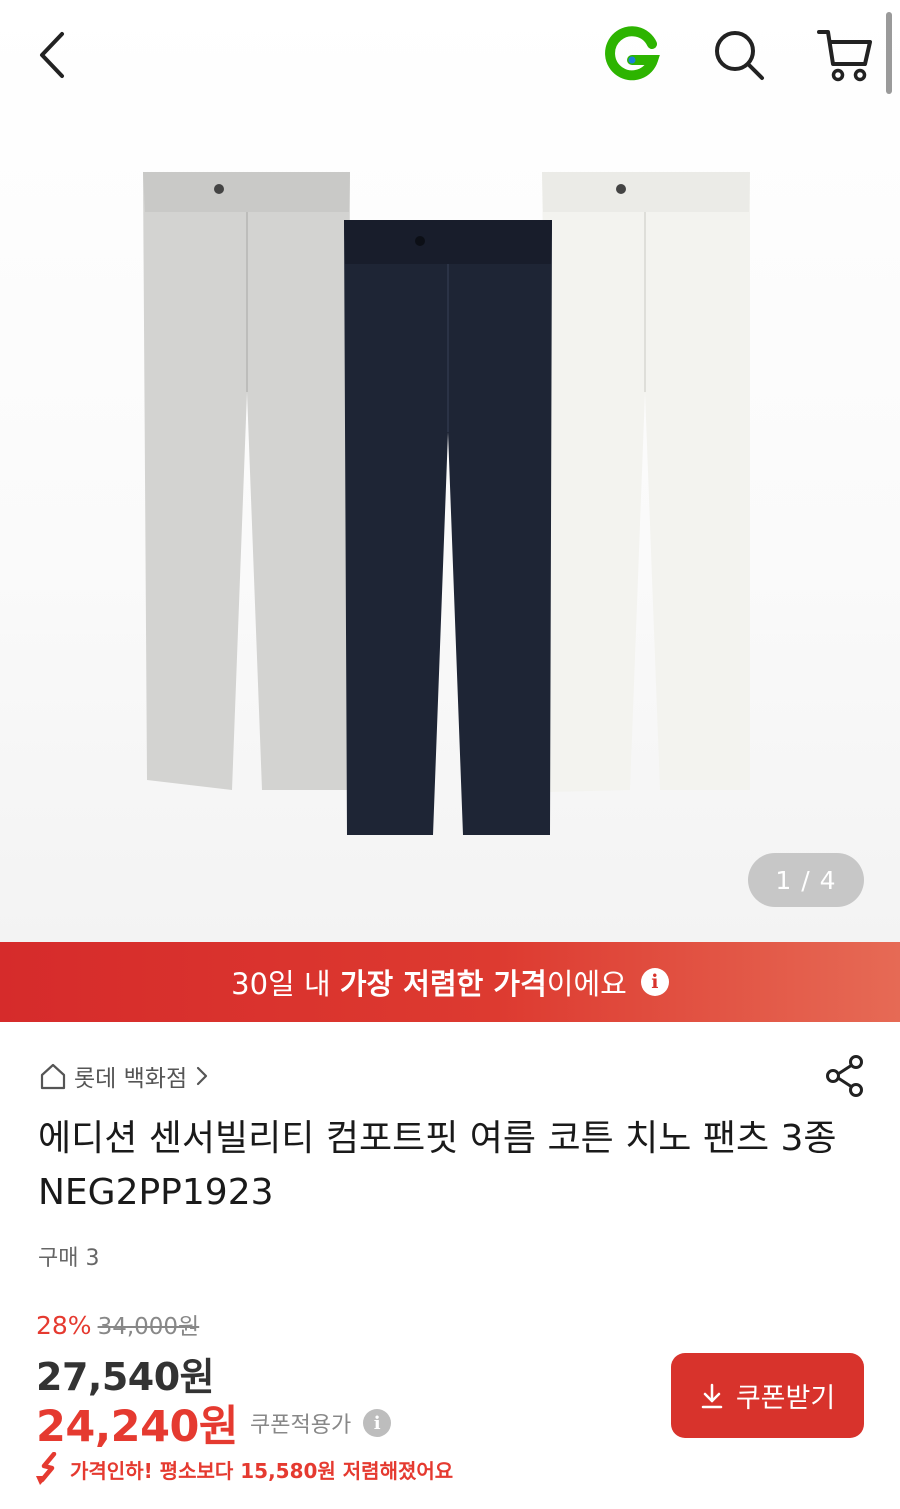 The width and height of the screenshot is (900, 1509). What do you see at coordinates (712, 1395) in the screenshot?
I see `download-icon` at bounding box center [712, 1395].